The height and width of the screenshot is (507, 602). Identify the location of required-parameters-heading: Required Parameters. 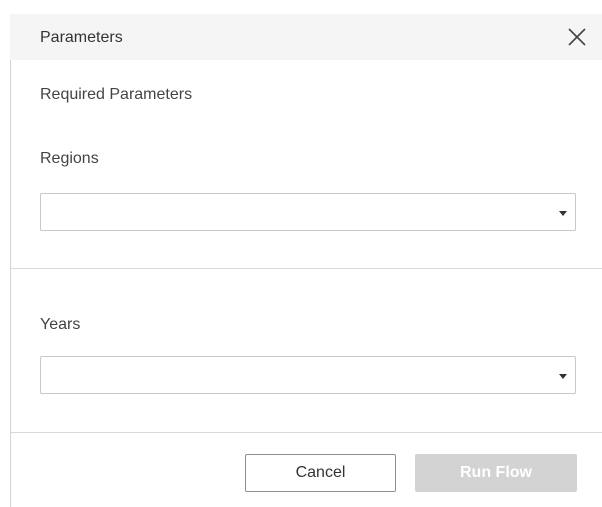
(116, 94).